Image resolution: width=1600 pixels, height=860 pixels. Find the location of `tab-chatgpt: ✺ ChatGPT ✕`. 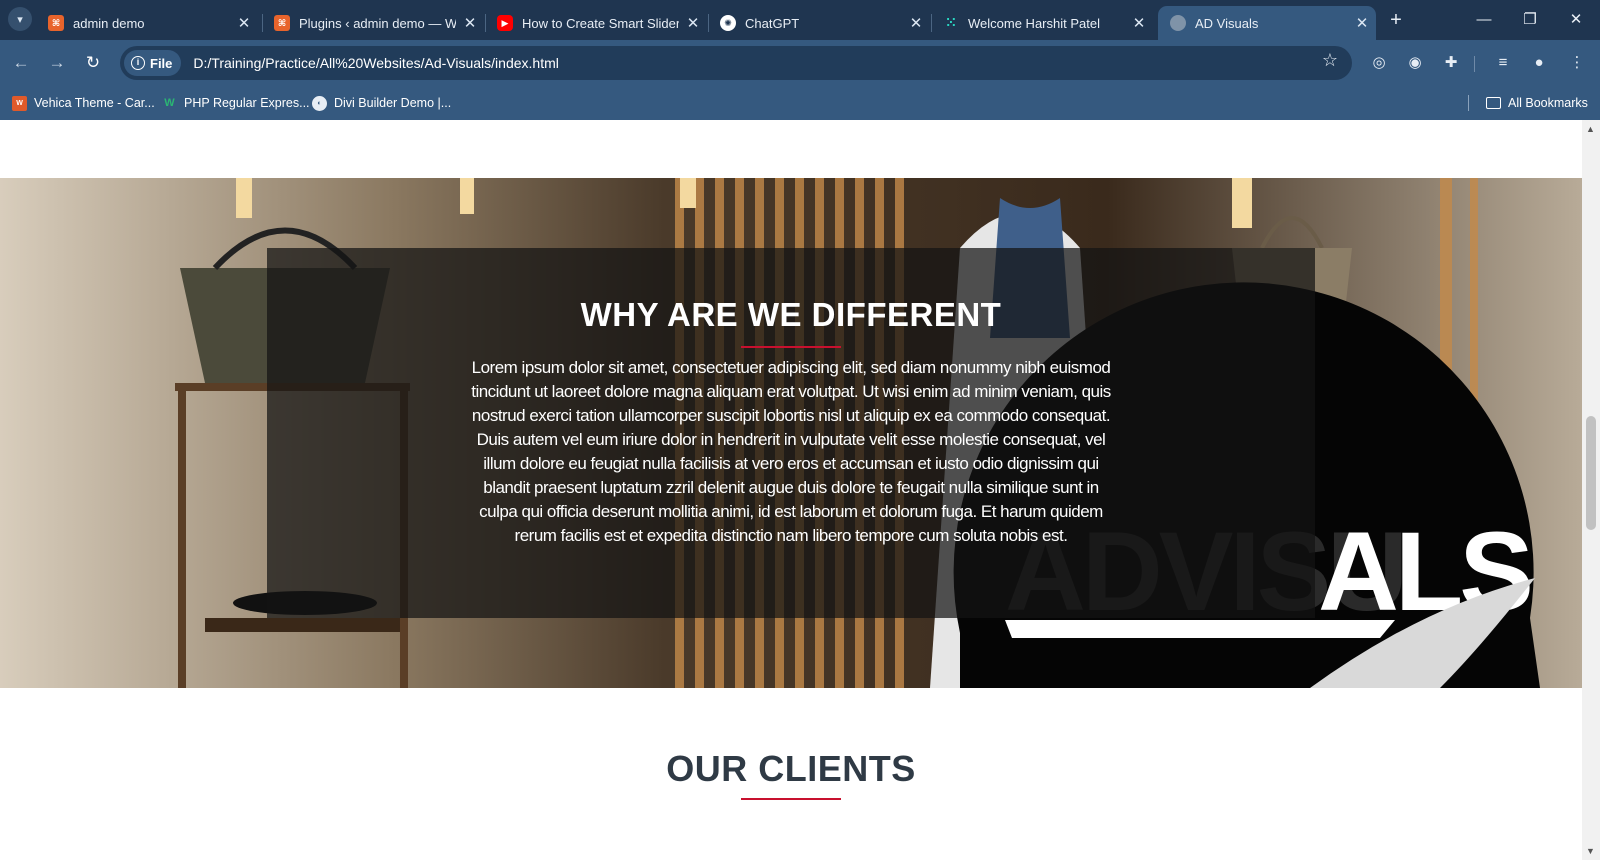

tab-chatgpt: ✺ ChatGPT ✕ is located at coordinates (819, 23).